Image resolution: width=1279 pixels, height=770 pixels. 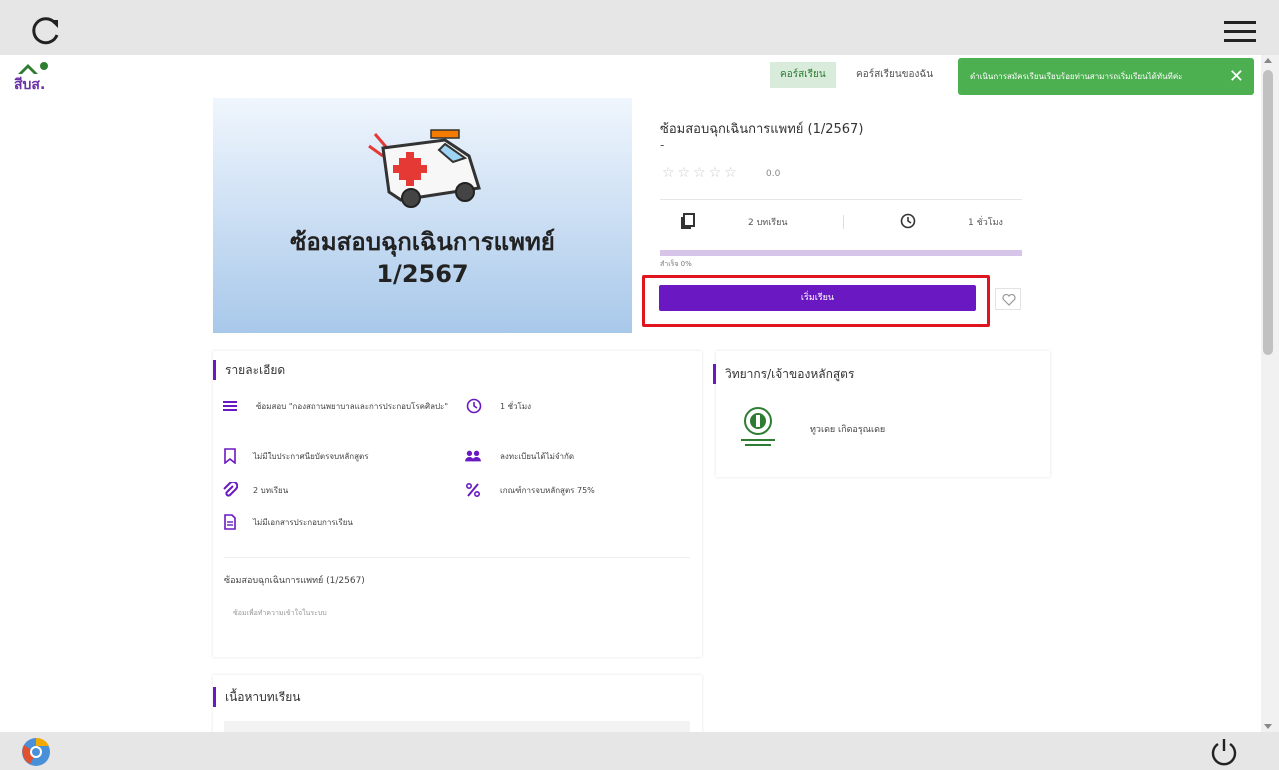 What do you see at coordinates (294, 581) in the screenshot?
I see `course-subheading: ซ้อมสอบฉุกเฉินการแพทย์ (1/2567)` at bounding box center [294, 581].